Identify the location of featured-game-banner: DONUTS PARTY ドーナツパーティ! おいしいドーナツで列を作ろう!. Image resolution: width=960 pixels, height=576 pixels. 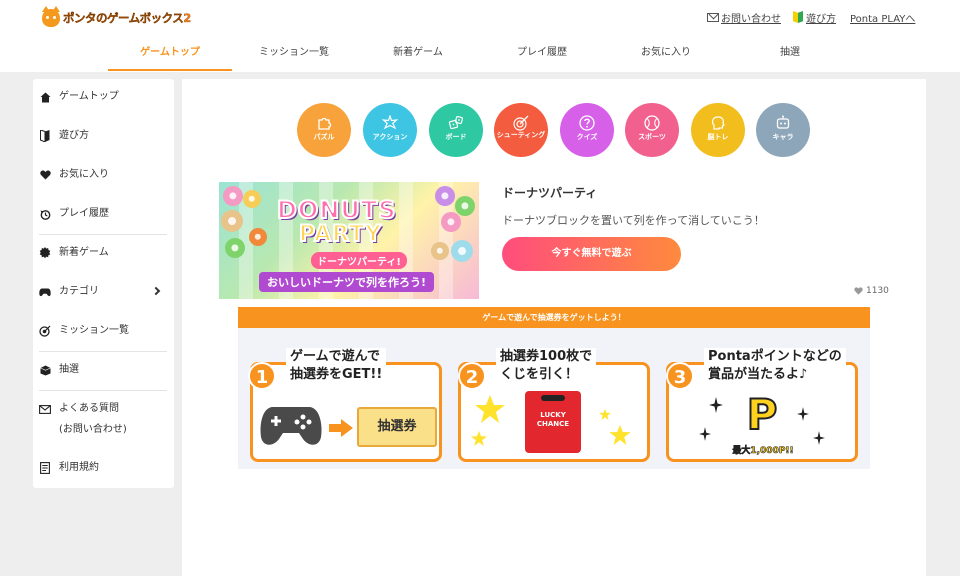
(349, 240).